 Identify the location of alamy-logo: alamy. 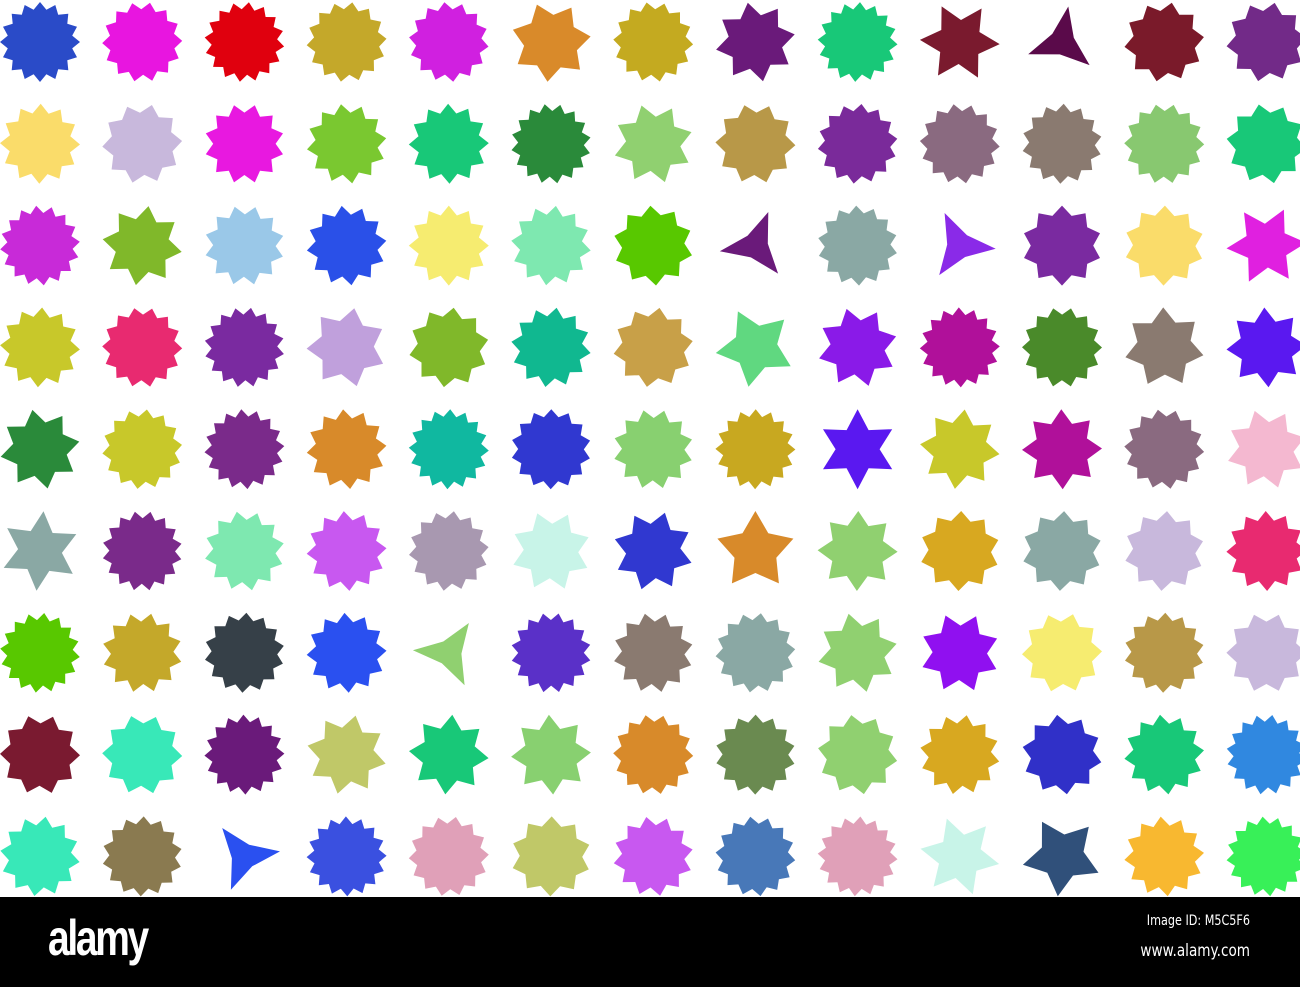
(98, 938).